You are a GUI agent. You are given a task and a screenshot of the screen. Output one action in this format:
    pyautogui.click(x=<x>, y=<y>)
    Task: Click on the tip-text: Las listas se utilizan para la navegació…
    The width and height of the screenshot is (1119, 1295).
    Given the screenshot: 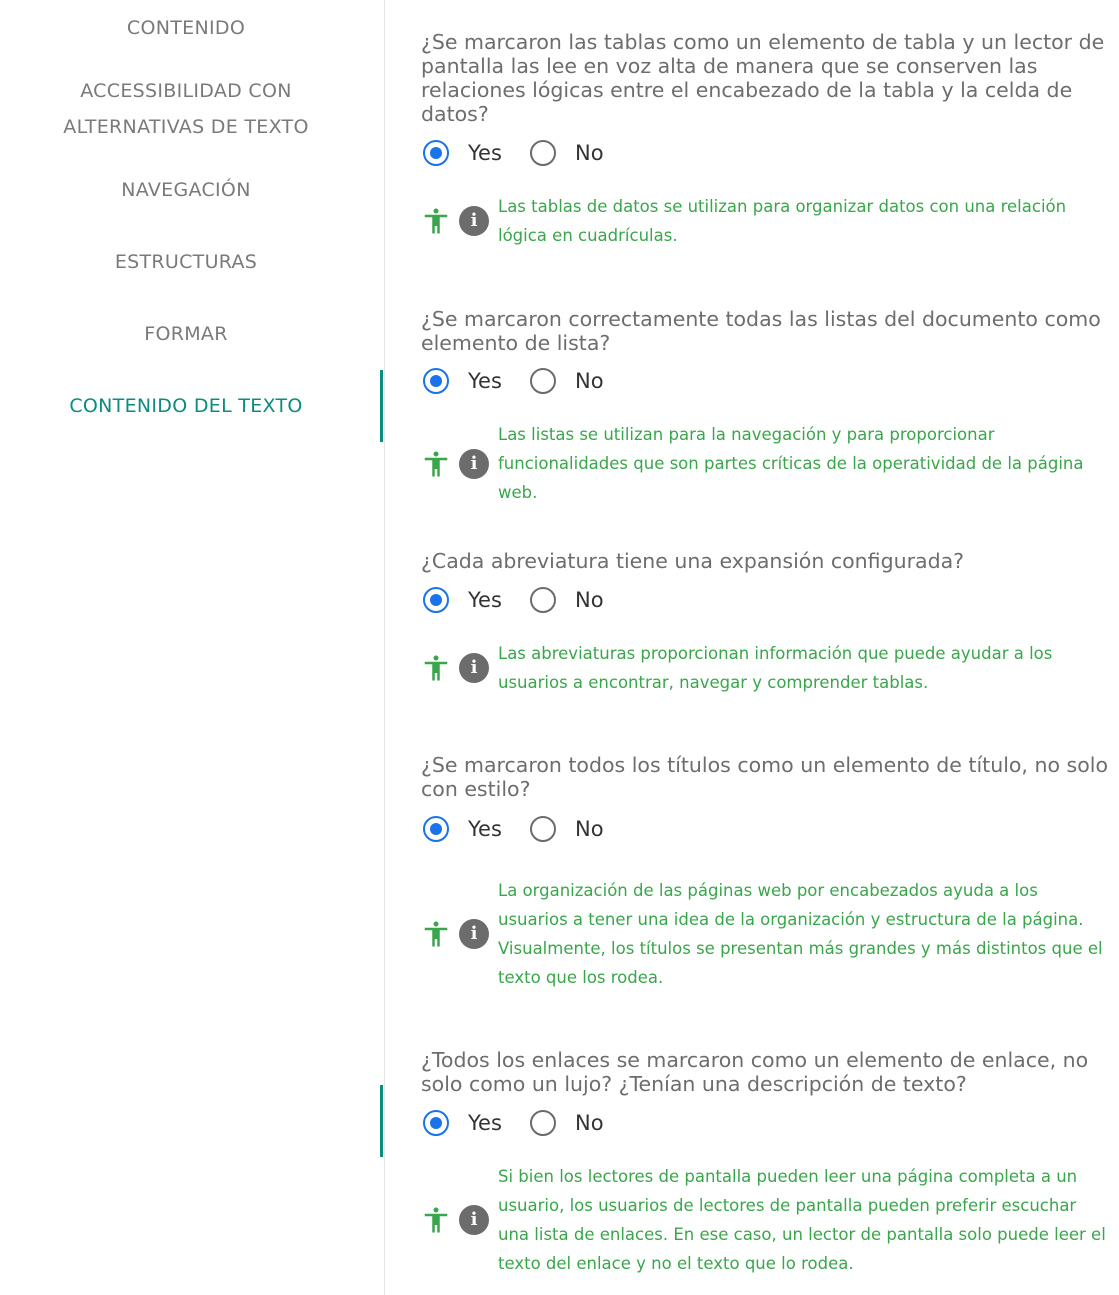 What is the action you would take?
    pyautogui.click(x=791, y=463)
    